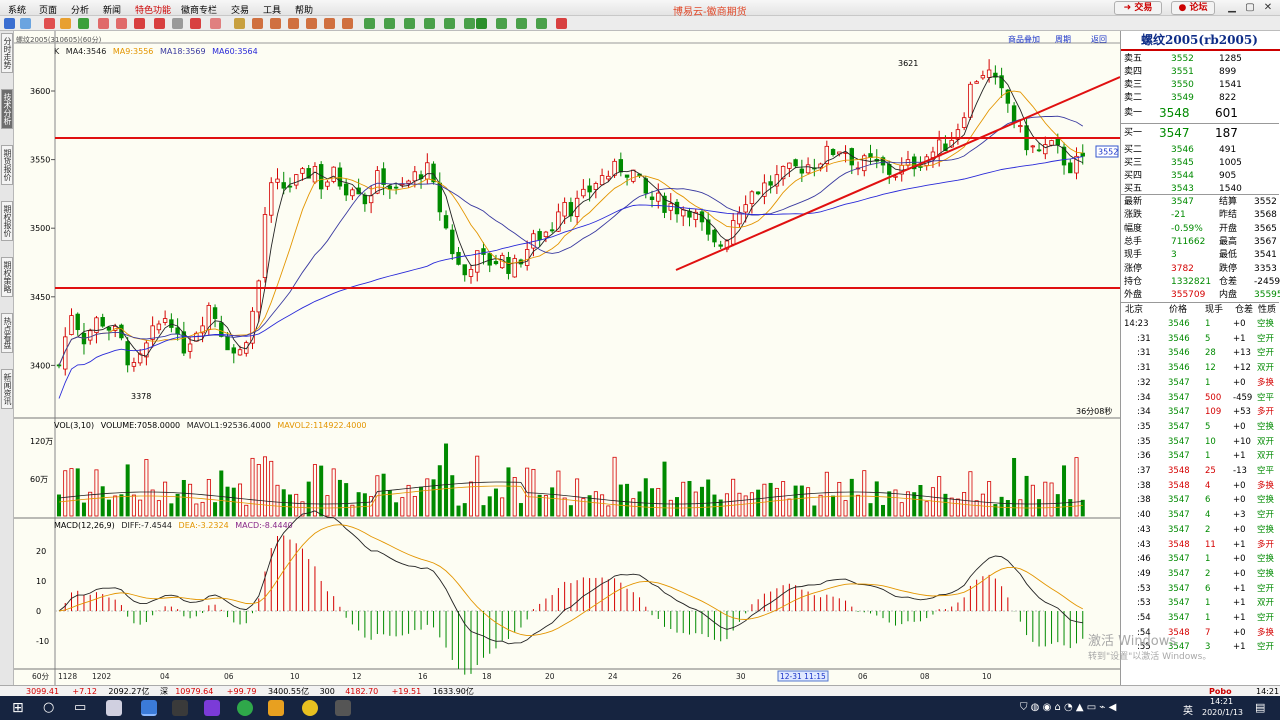 Image resolution: width=1280 pixels, height=720 pixels. I want to click on indicator-7-icon, so click(481, 23).